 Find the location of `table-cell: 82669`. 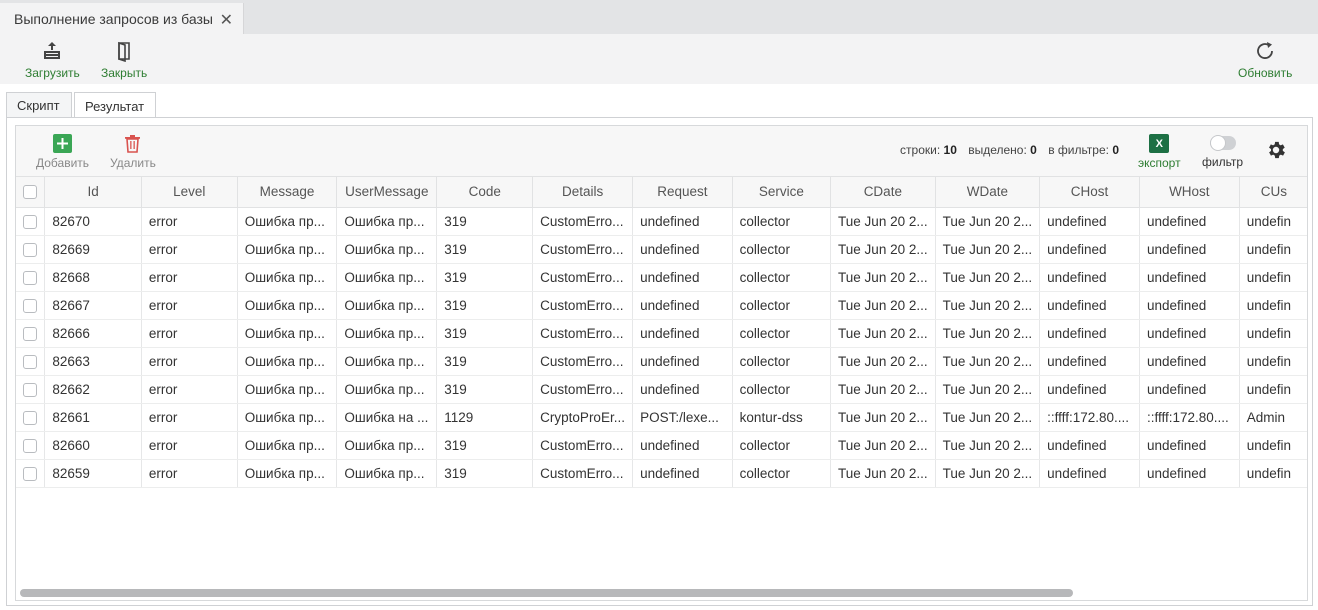

table-cell: 82669 is located at coordinates (93, 249).